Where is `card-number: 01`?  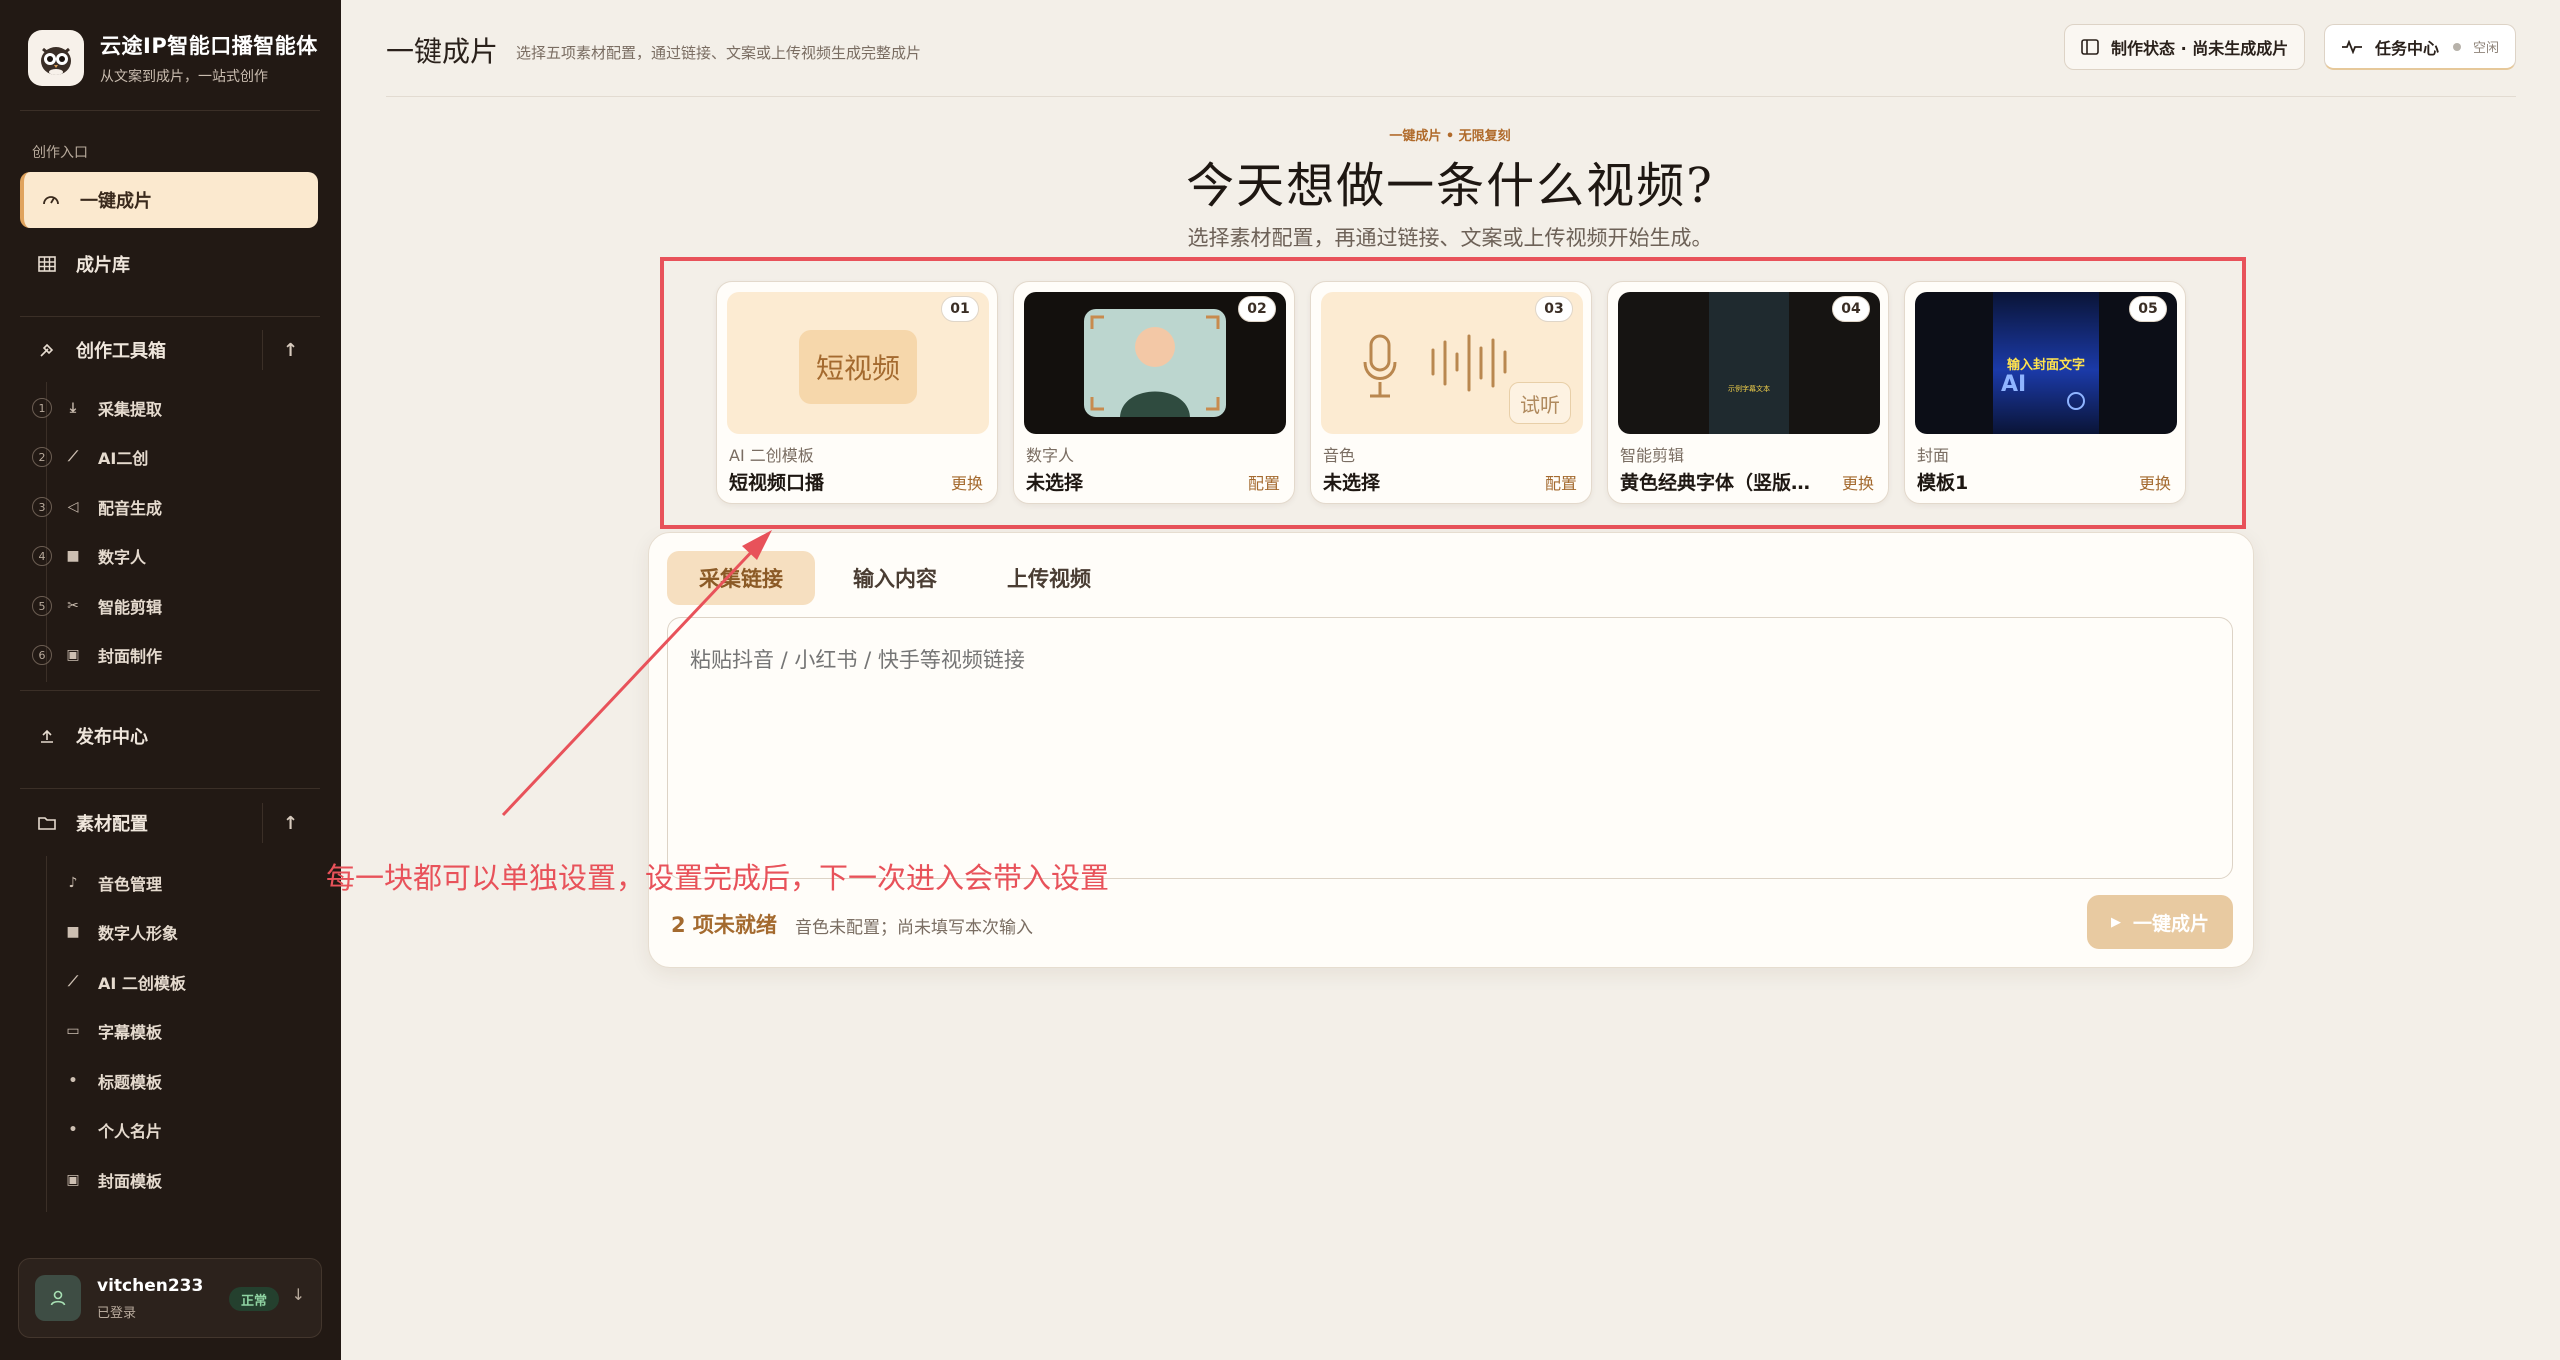
card-number: 01 is located at coordinates (960, 309).